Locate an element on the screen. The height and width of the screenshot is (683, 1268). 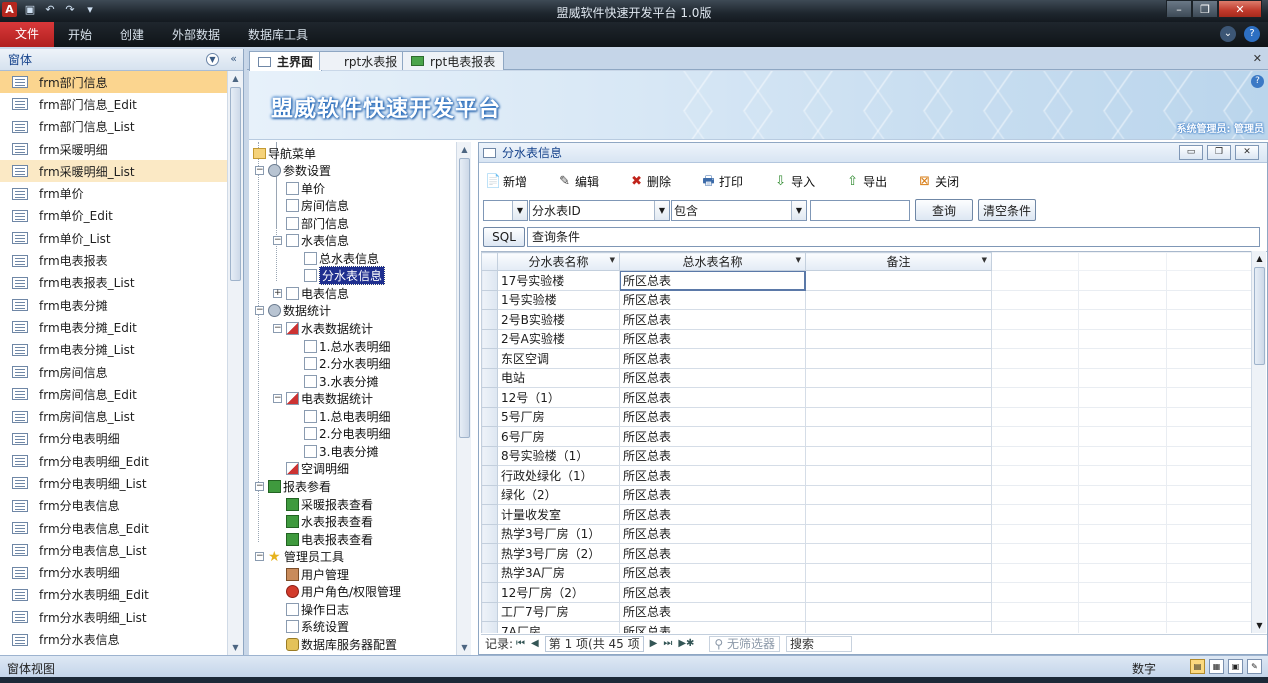
tree-node: − 水表数据统计 is located at coordinates (323, 329).